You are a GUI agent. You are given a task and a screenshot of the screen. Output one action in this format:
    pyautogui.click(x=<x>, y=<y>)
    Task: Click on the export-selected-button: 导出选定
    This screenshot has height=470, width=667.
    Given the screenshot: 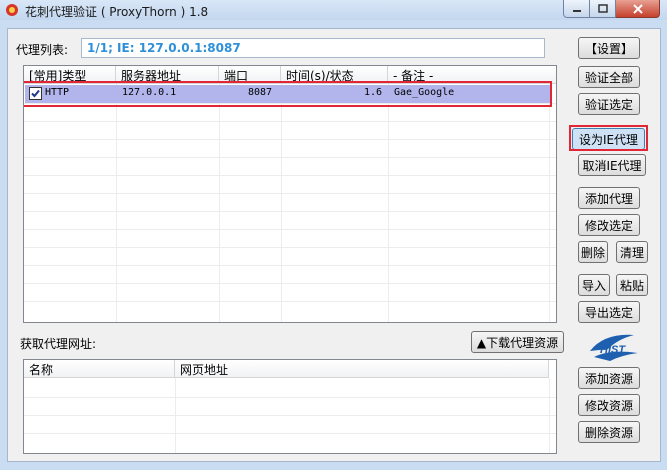 What is the action you would take?
    pyautogui.click(x=609, y=312)
    